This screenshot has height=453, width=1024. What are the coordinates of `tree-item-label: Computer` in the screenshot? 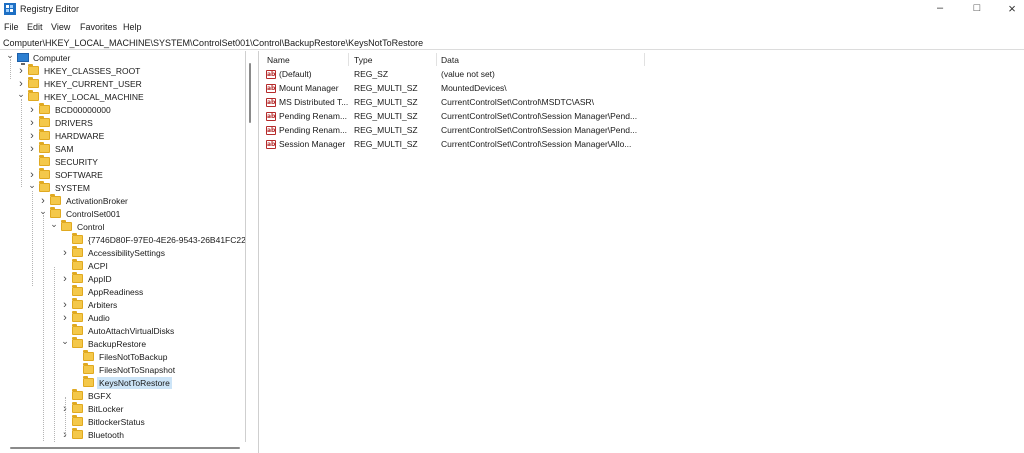 It's located at (51, 58).